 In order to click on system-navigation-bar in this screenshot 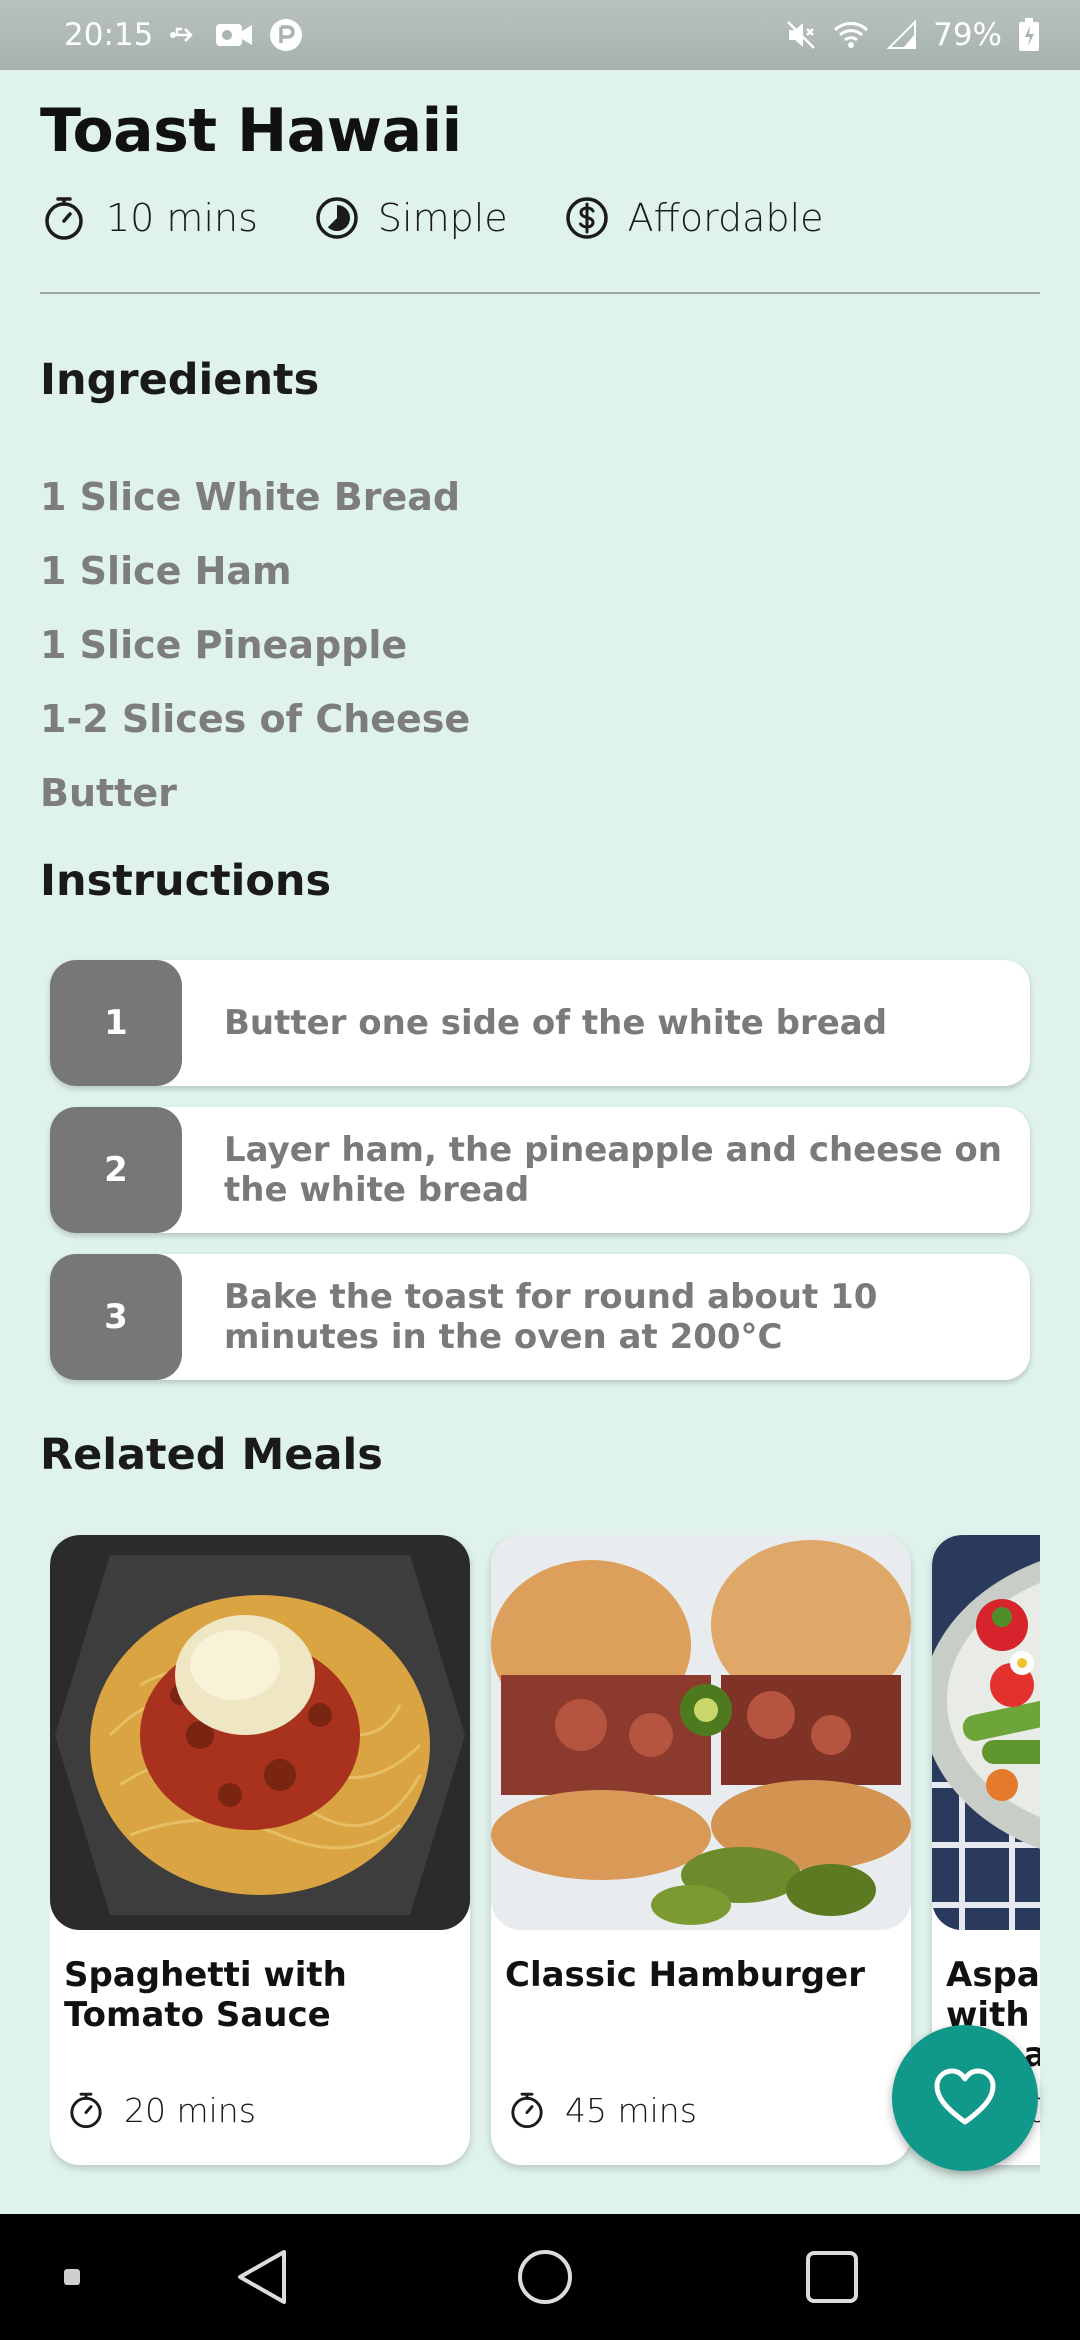, I will do `click(540, 2277)`.